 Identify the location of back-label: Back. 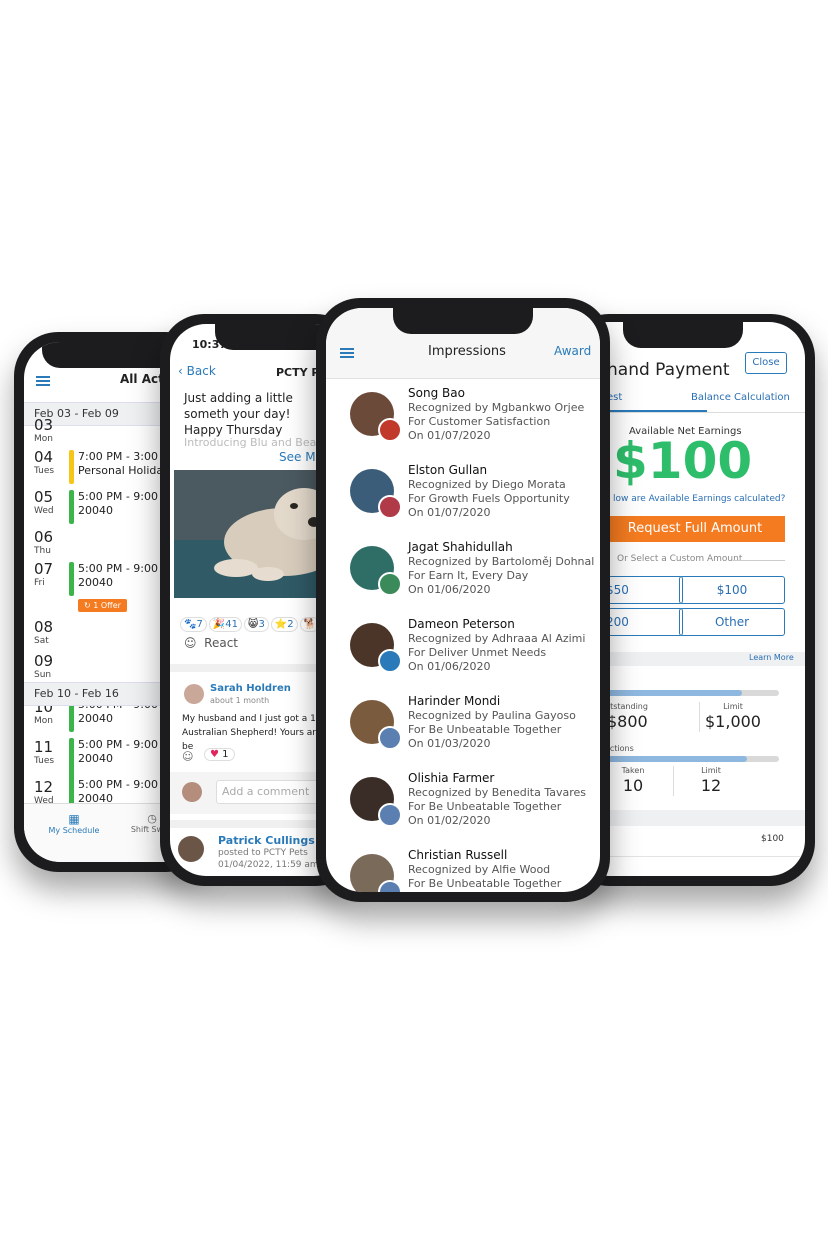
(201, 371).